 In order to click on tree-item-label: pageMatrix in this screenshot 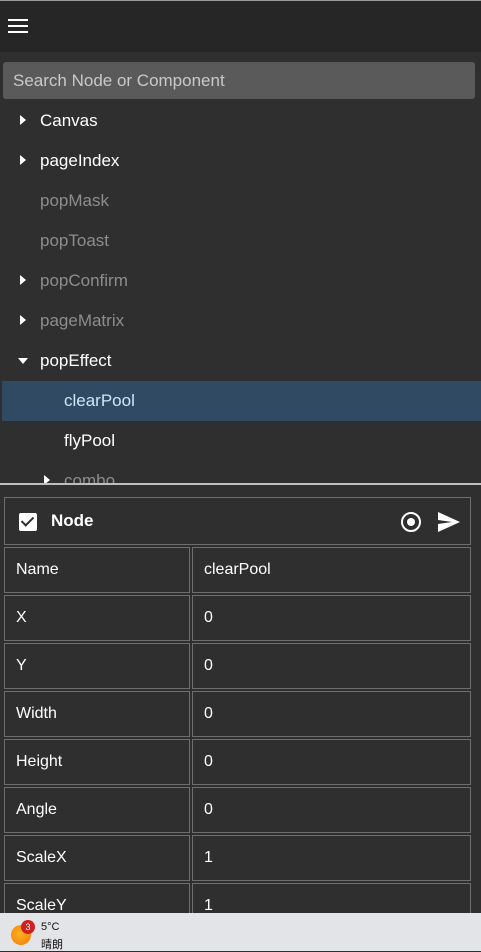, I will do `click(82, 320)`.